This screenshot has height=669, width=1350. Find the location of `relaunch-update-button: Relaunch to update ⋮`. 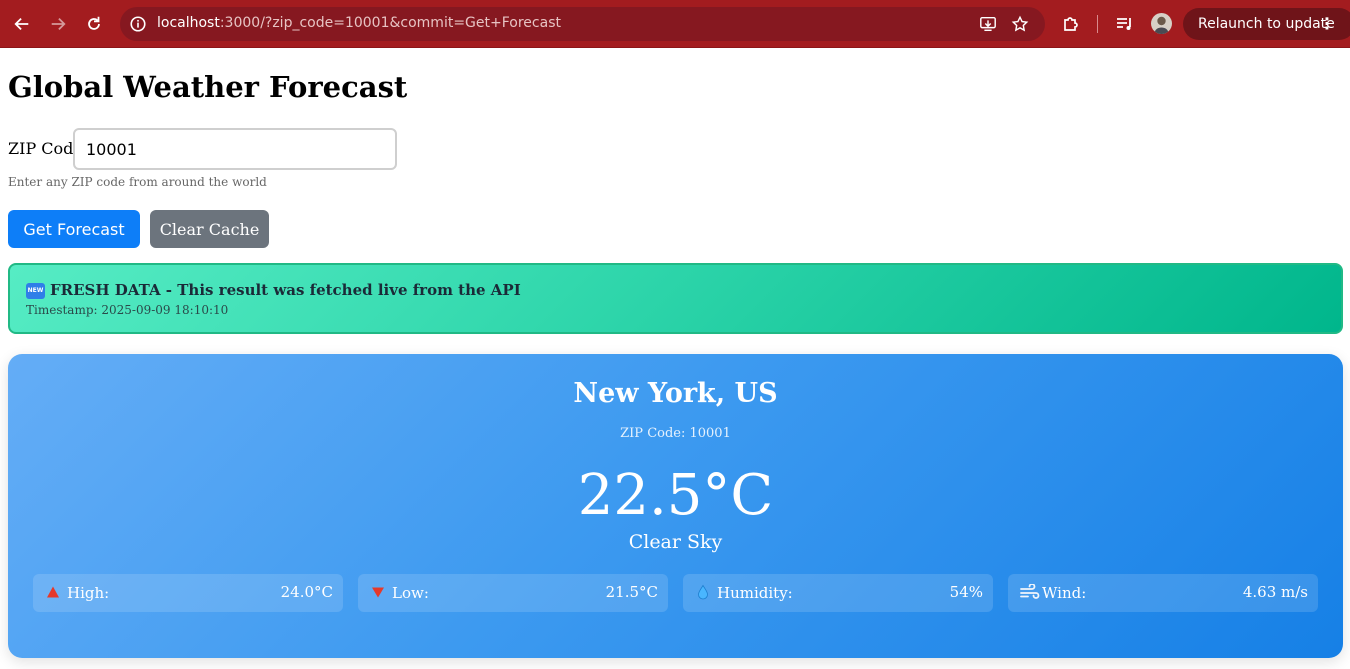

relaunch-update-button: Relaunch to update ⋮ is located at coordinates (1266, 24).